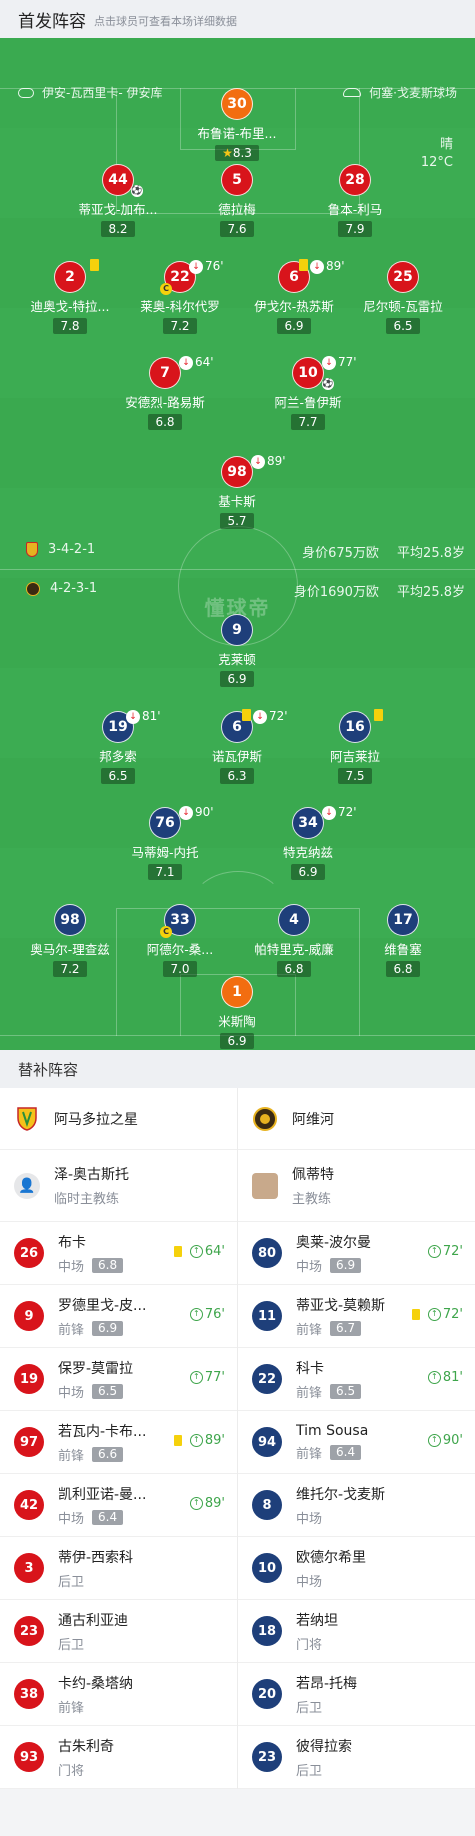  I want to click on home-player-5: 5 德拉梅 7.6, so click(237, 200).